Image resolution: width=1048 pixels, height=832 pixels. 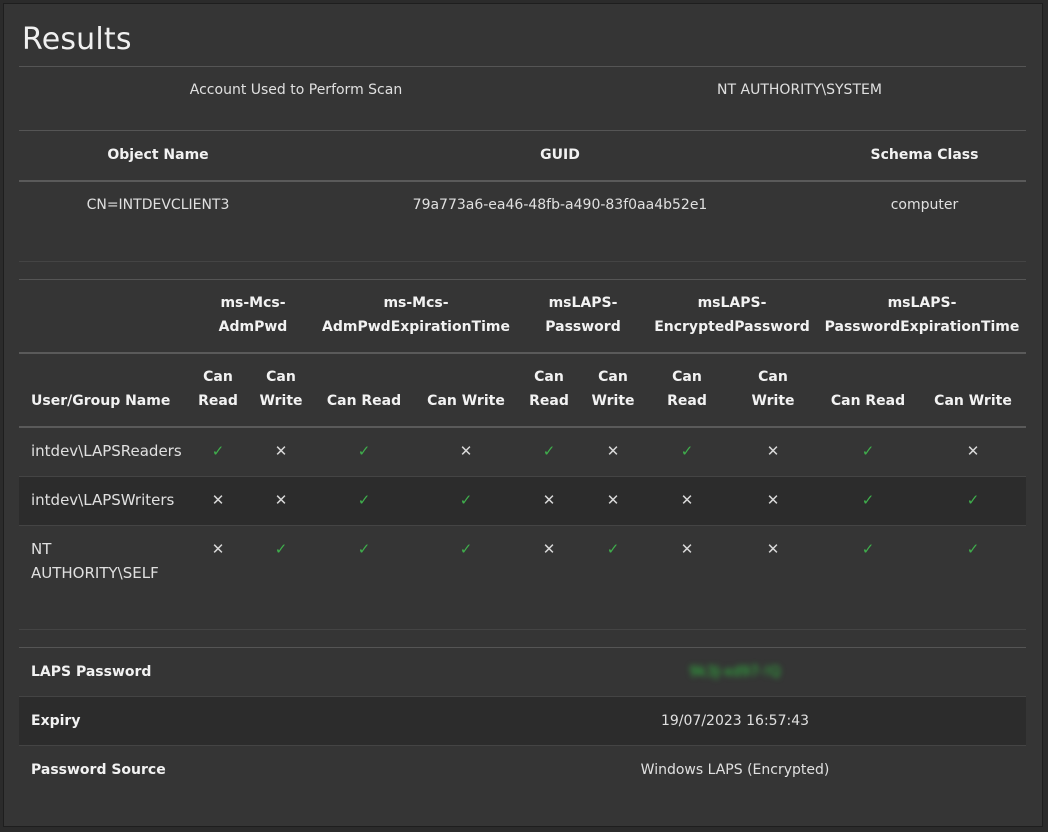 I want to click on scan-account-label: Account Used to Perform Scan, so click(x=296, y=90).